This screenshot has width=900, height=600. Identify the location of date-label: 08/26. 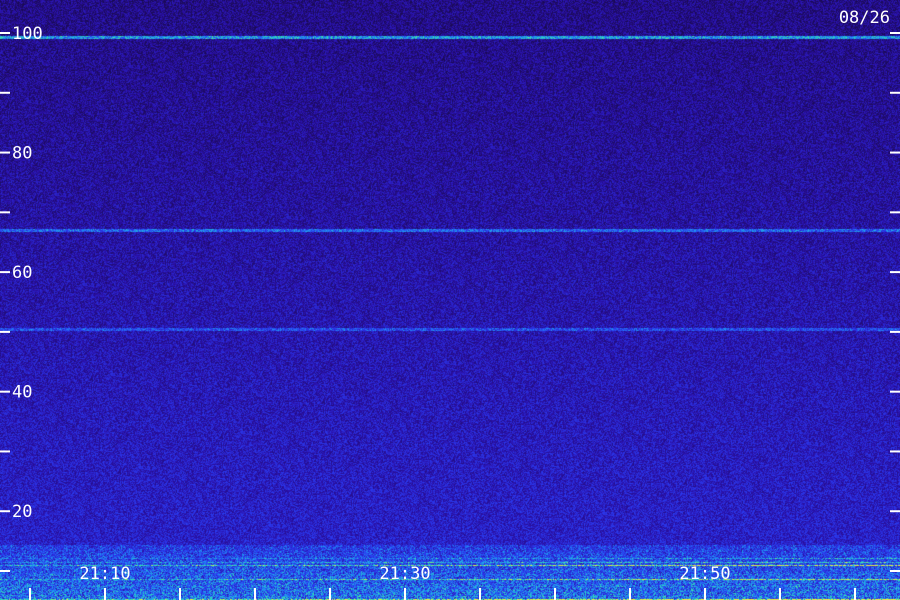
(864, 18).